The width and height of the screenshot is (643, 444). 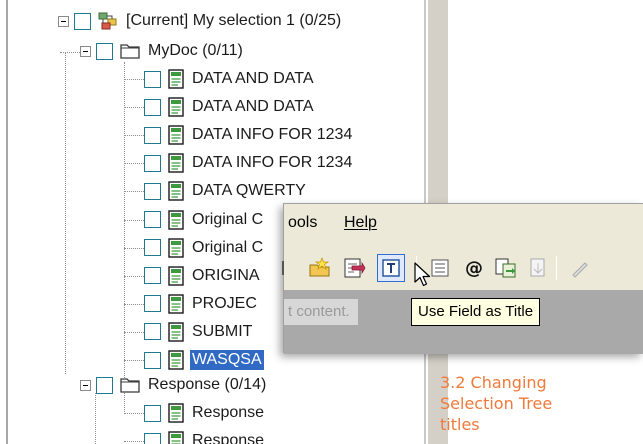 I want to click on item-label: ORIGINA, so click(x=226, y=275).